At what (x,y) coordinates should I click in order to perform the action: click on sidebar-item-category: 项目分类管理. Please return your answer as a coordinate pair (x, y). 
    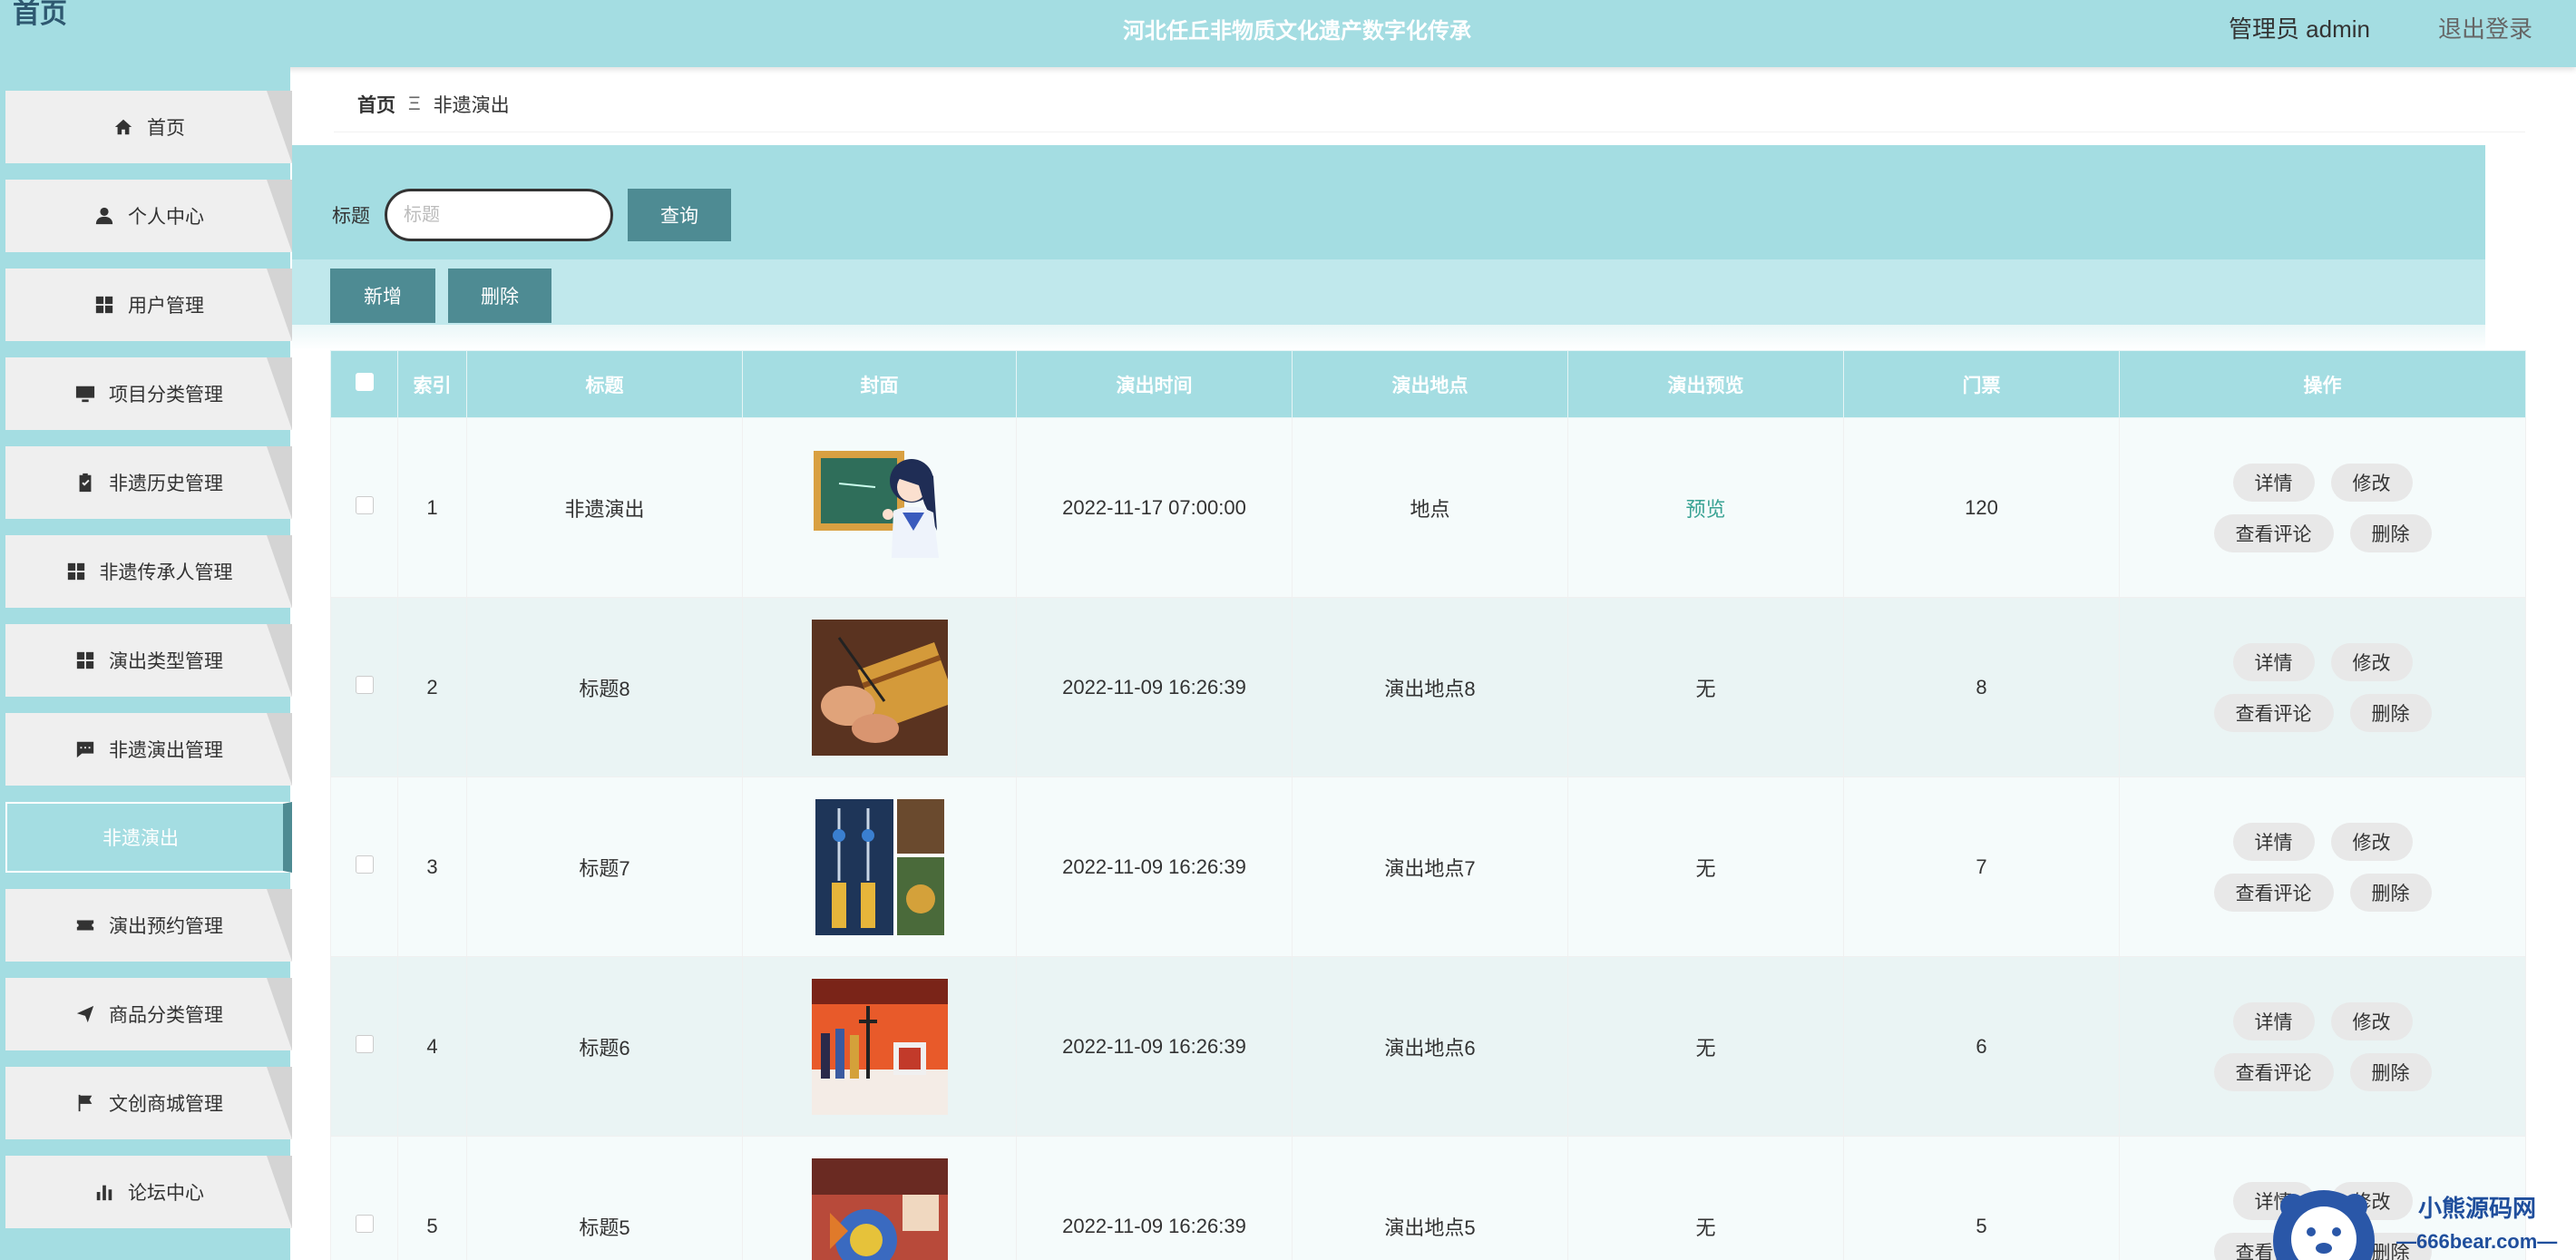
    Looking at the image, I should click on (148, 394).